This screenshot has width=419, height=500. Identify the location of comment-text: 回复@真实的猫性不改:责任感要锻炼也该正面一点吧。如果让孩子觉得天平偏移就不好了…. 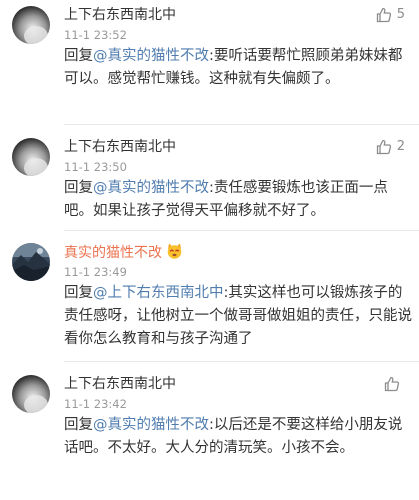
(239, 200).